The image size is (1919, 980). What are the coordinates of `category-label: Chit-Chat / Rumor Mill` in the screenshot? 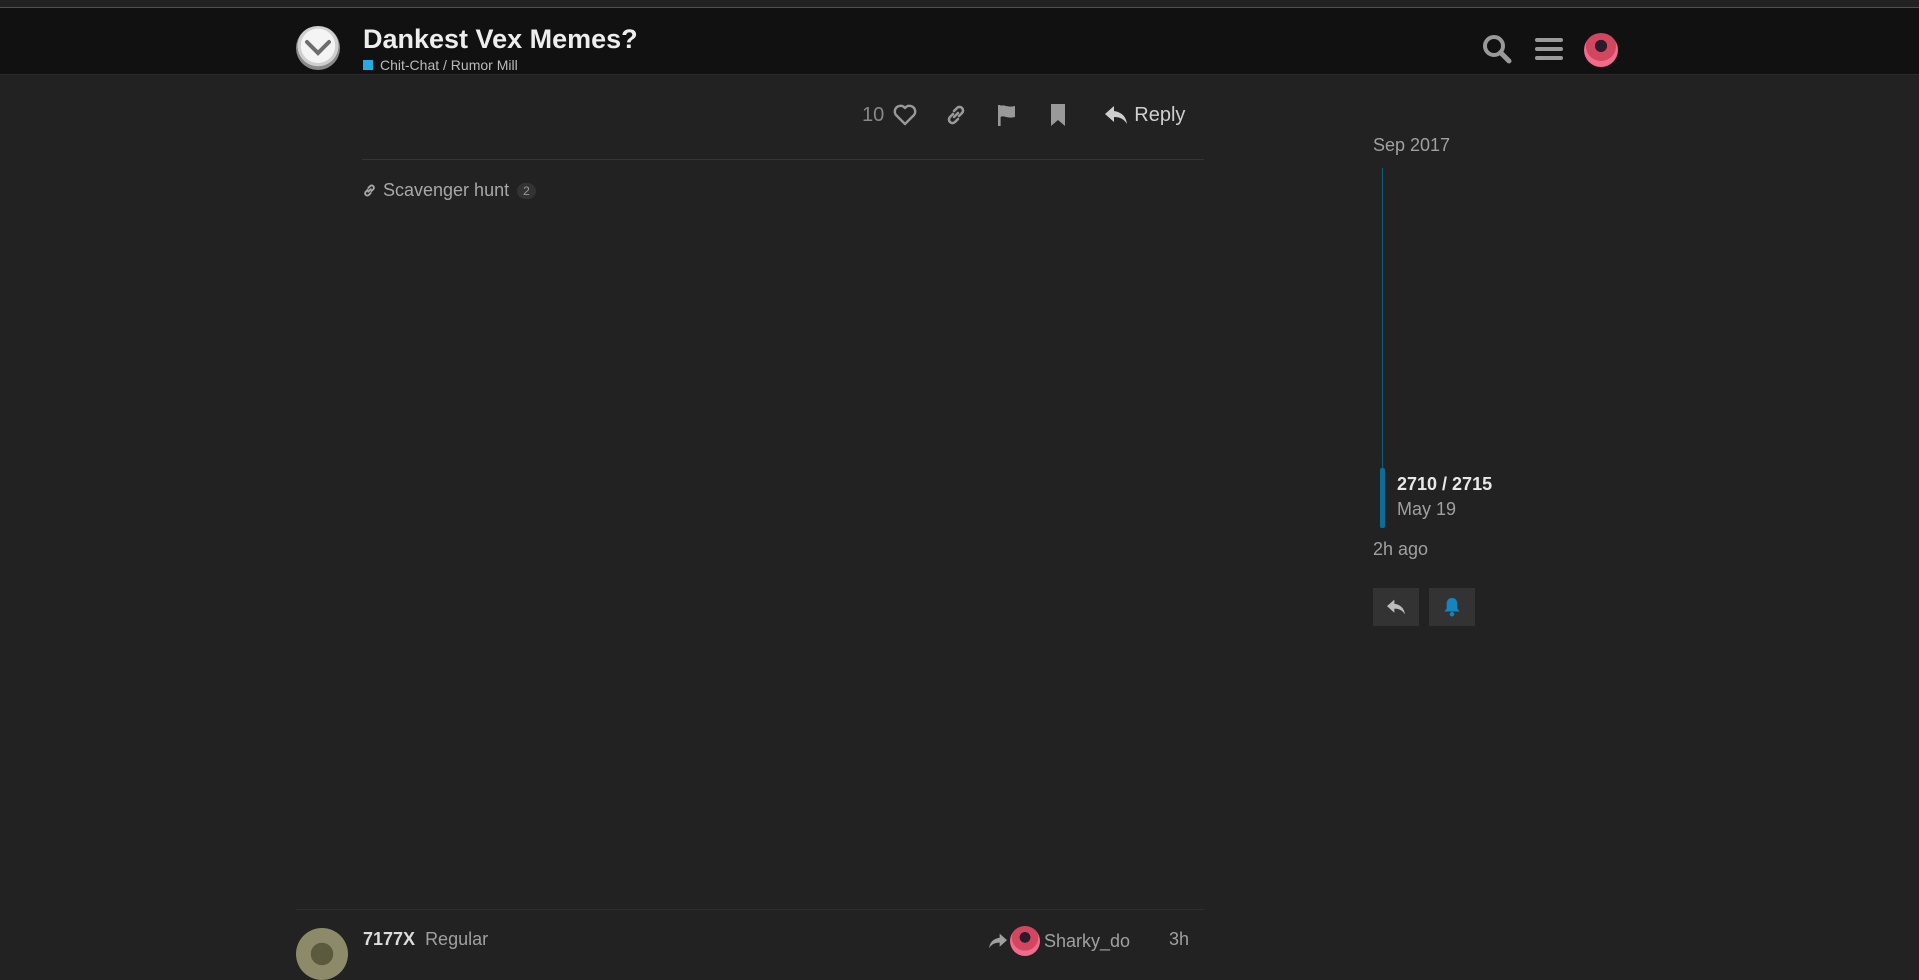 It's located at (449, 65).